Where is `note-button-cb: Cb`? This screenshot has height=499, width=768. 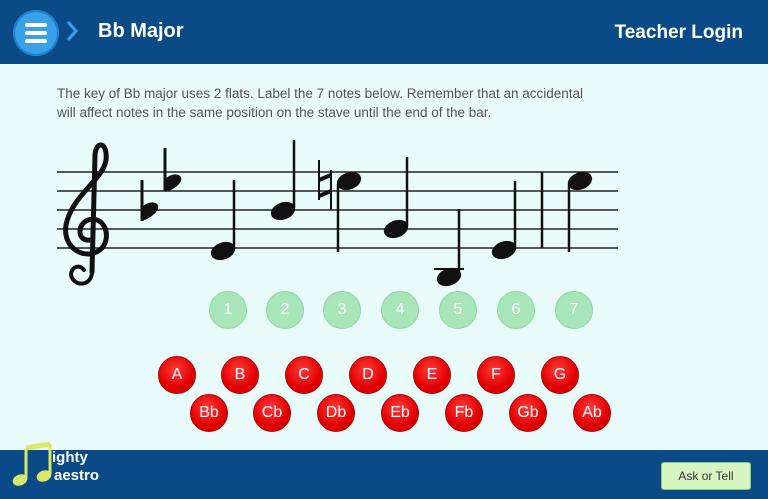
note-button-cb: Cb is located at coordinates (272, 413).